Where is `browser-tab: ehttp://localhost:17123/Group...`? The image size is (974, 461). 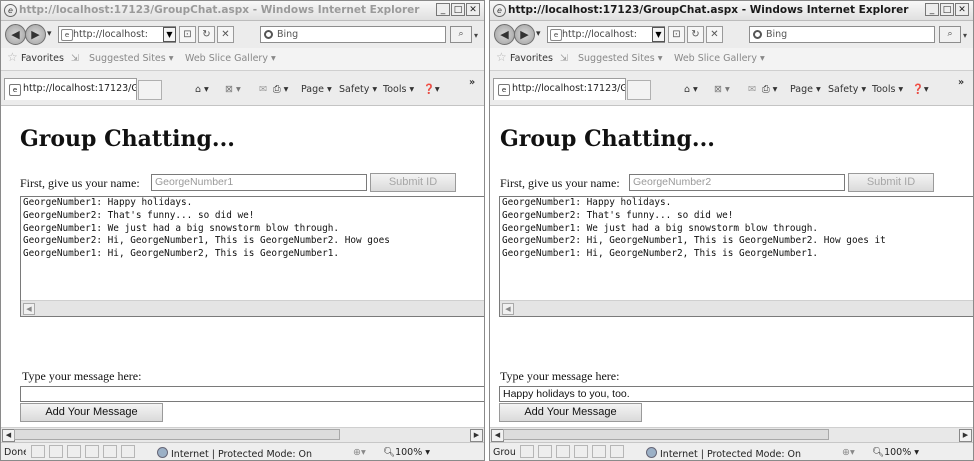
browser-tab: ehttp://localhost:17123/Group... is located at coordinates (559, 89).